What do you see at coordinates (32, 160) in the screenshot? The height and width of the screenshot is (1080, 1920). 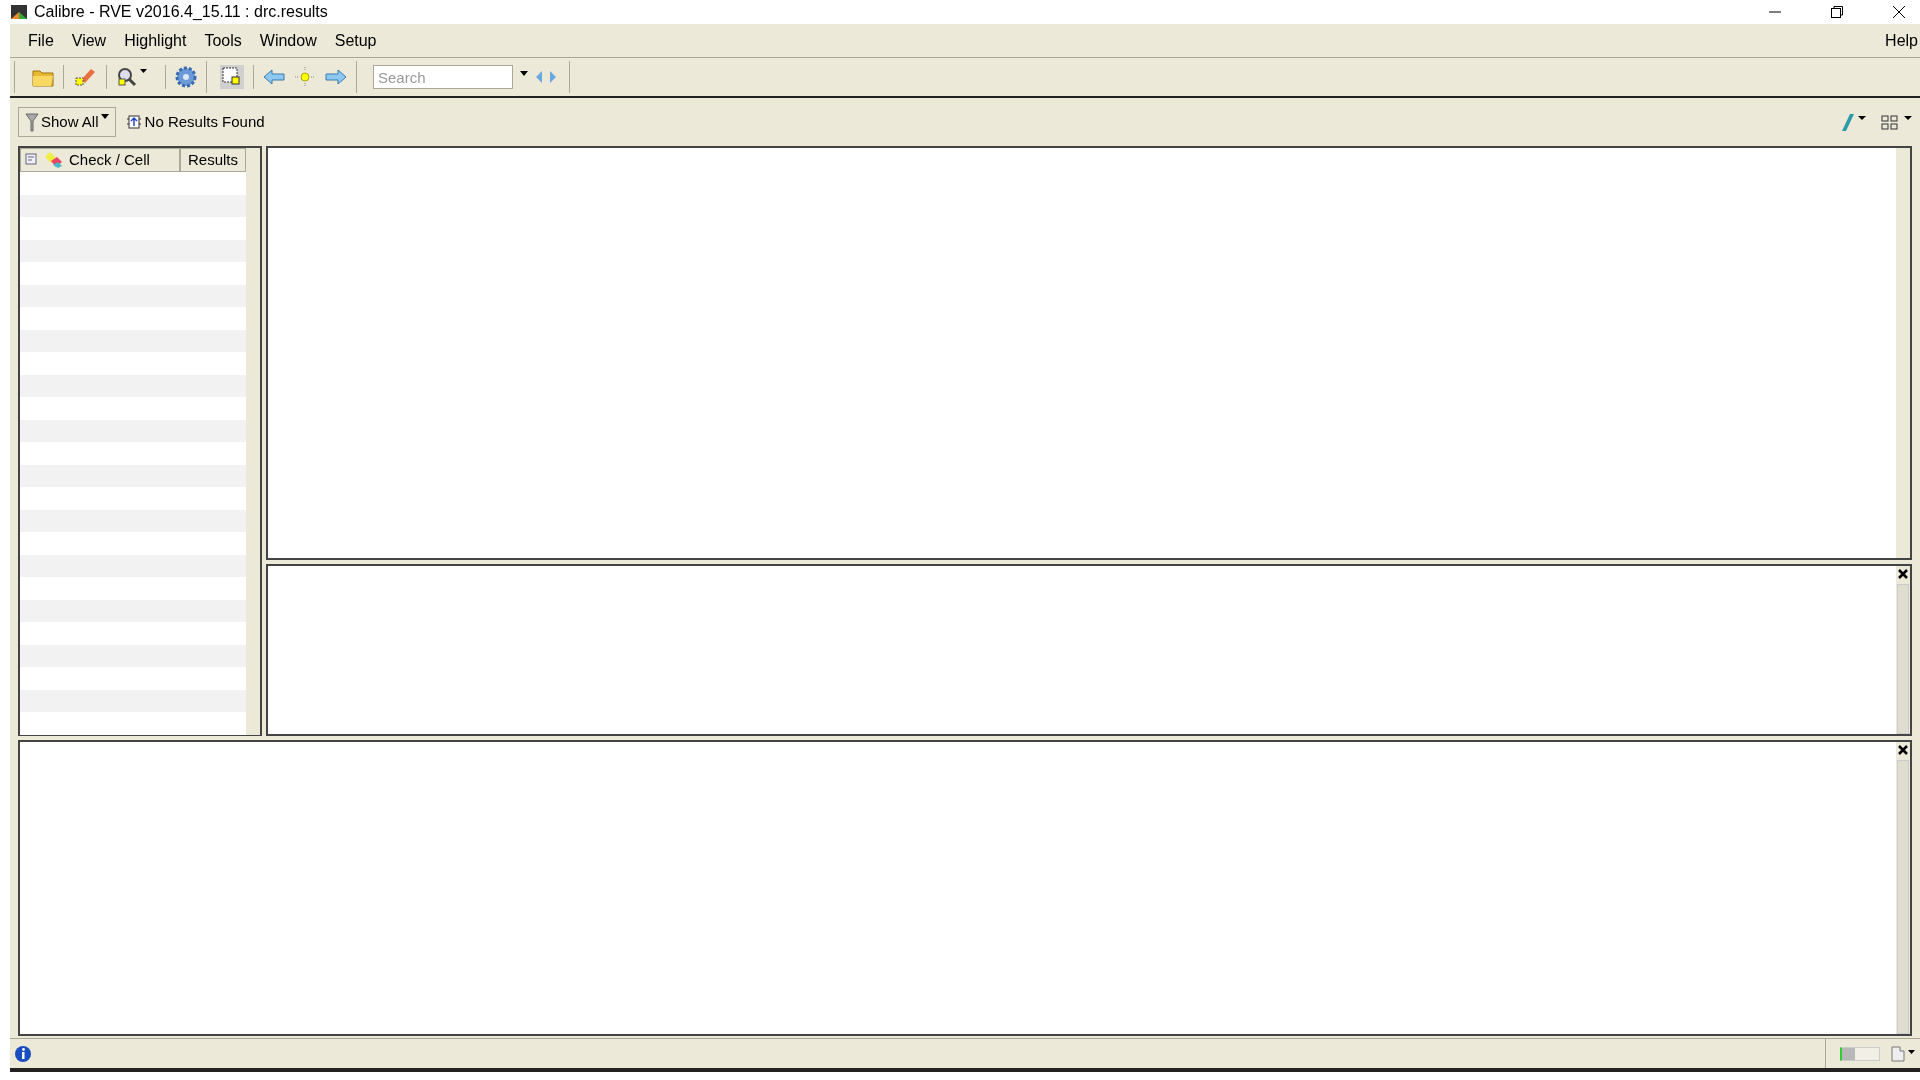 I see `report-icon` at bounding box center [32, 160].